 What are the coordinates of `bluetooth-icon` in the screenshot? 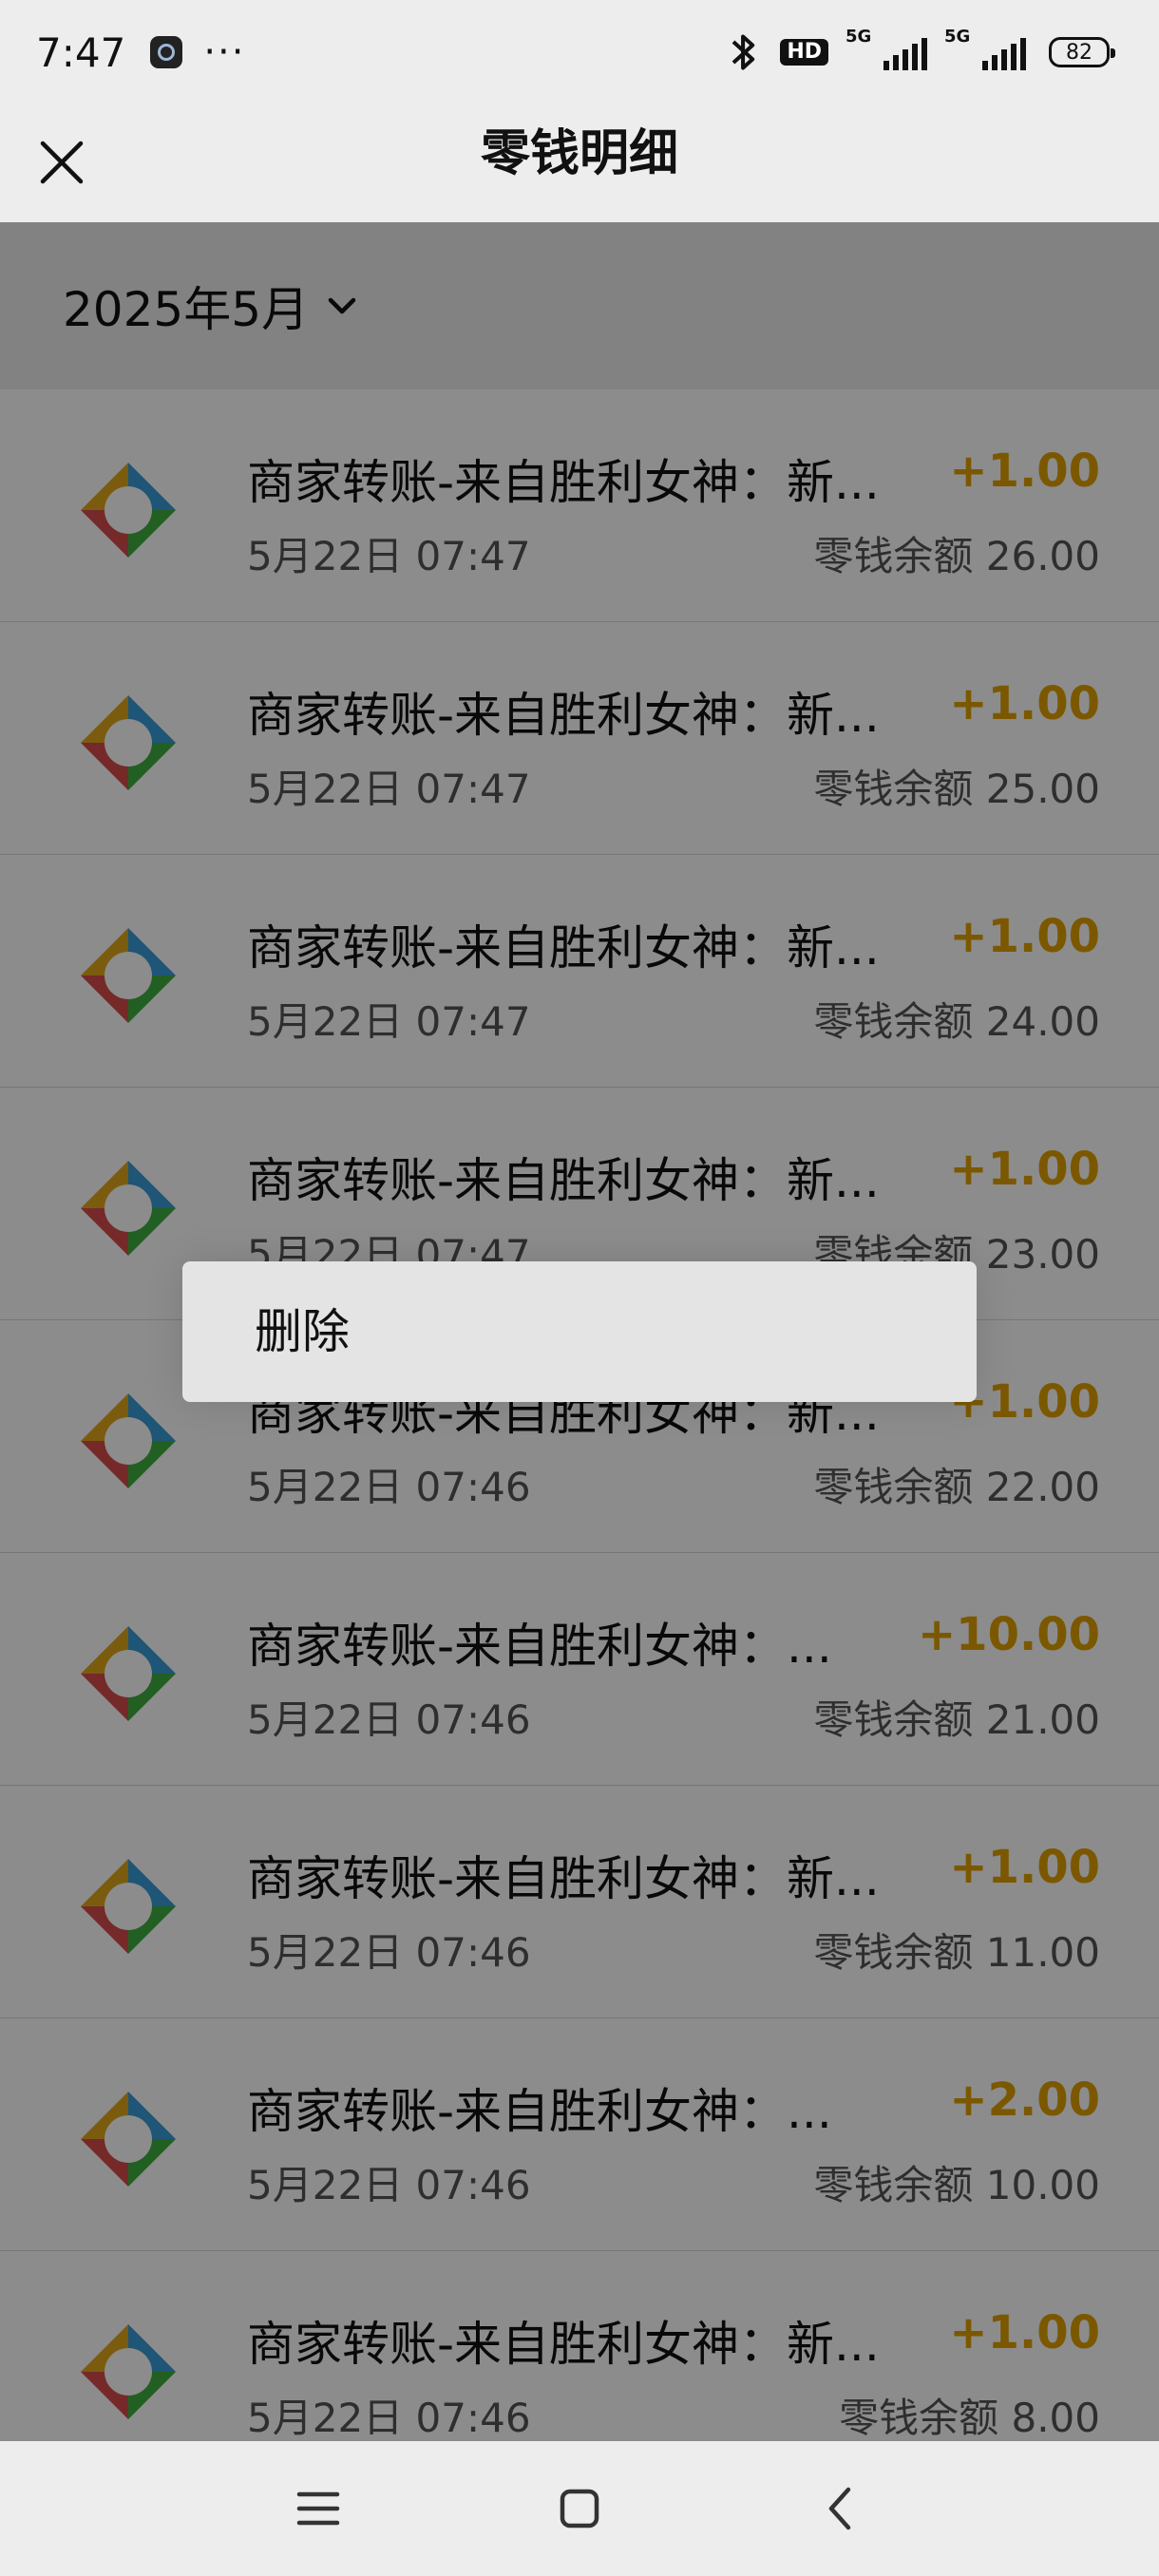 It's located at (743, 52).